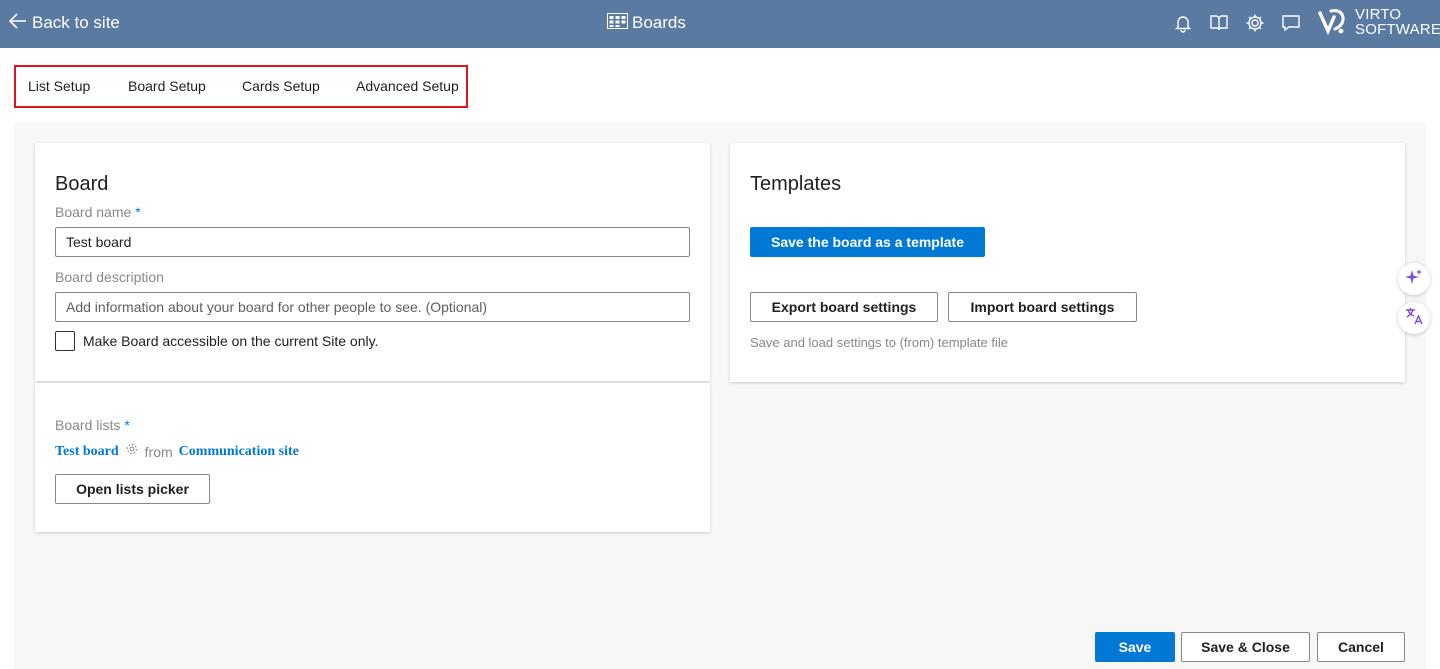 This screenshot has height=669, width=1440. What do you see at coordinates (132, 451) in the screenshot?
I see `list-settings-icon` at bounding box center [132, 451].